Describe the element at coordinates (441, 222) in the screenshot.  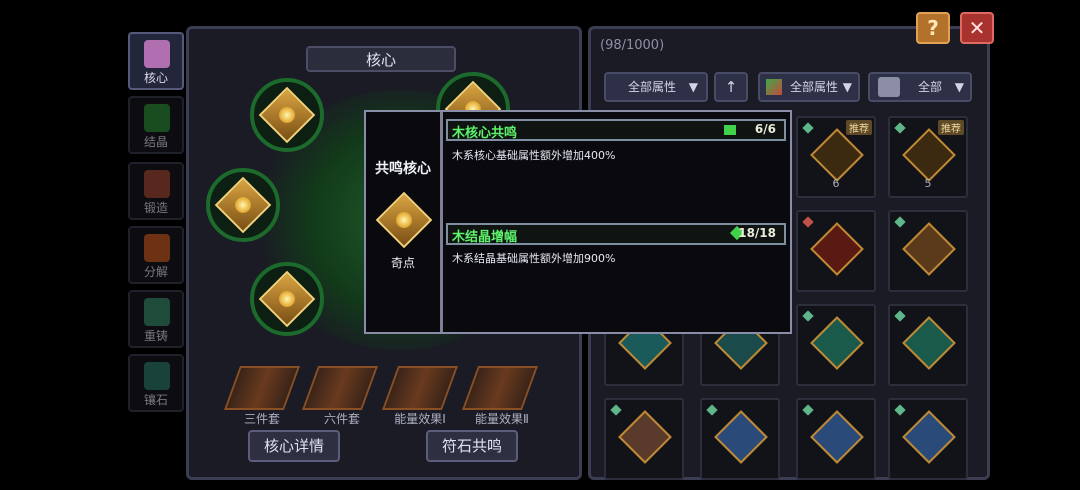
I see `popup-divider` at that location.